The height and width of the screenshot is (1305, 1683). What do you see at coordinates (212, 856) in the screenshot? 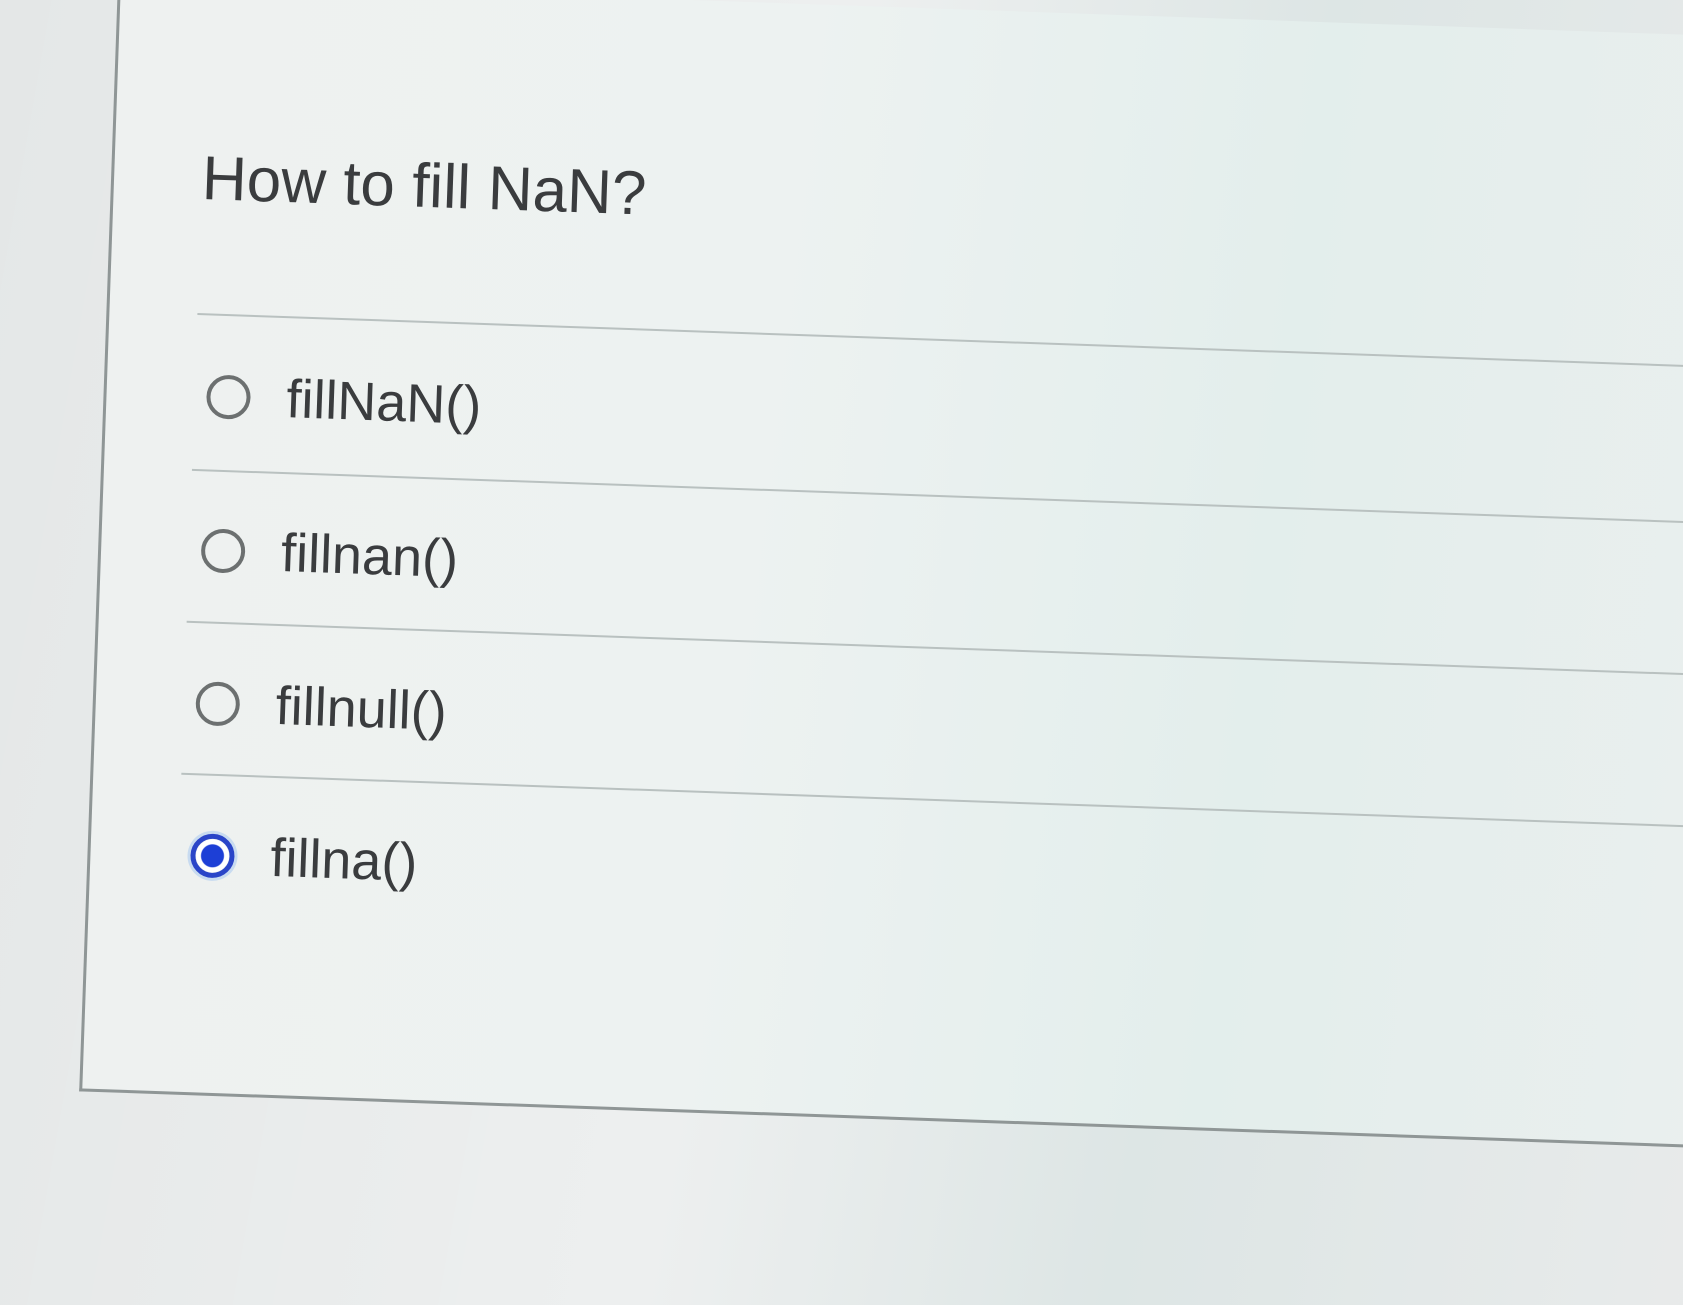
I see `radio-checked-icon` at bounding box center [212, 856].